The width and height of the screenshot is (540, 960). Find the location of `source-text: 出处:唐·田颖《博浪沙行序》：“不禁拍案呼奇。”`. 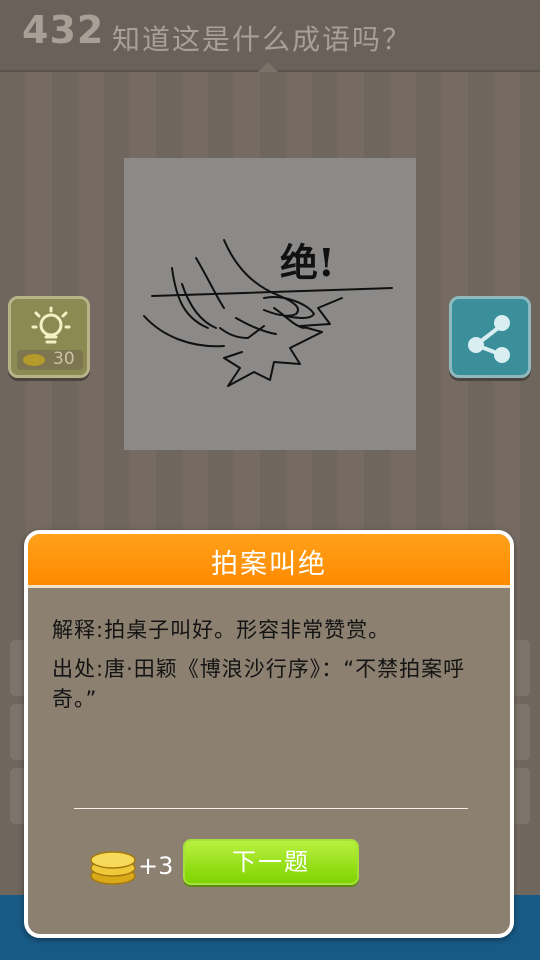

source-text: 出处:唐·田颖《博浪沙行序》：“不禁拍案呼奇。” is located at coordinates (259, 684).